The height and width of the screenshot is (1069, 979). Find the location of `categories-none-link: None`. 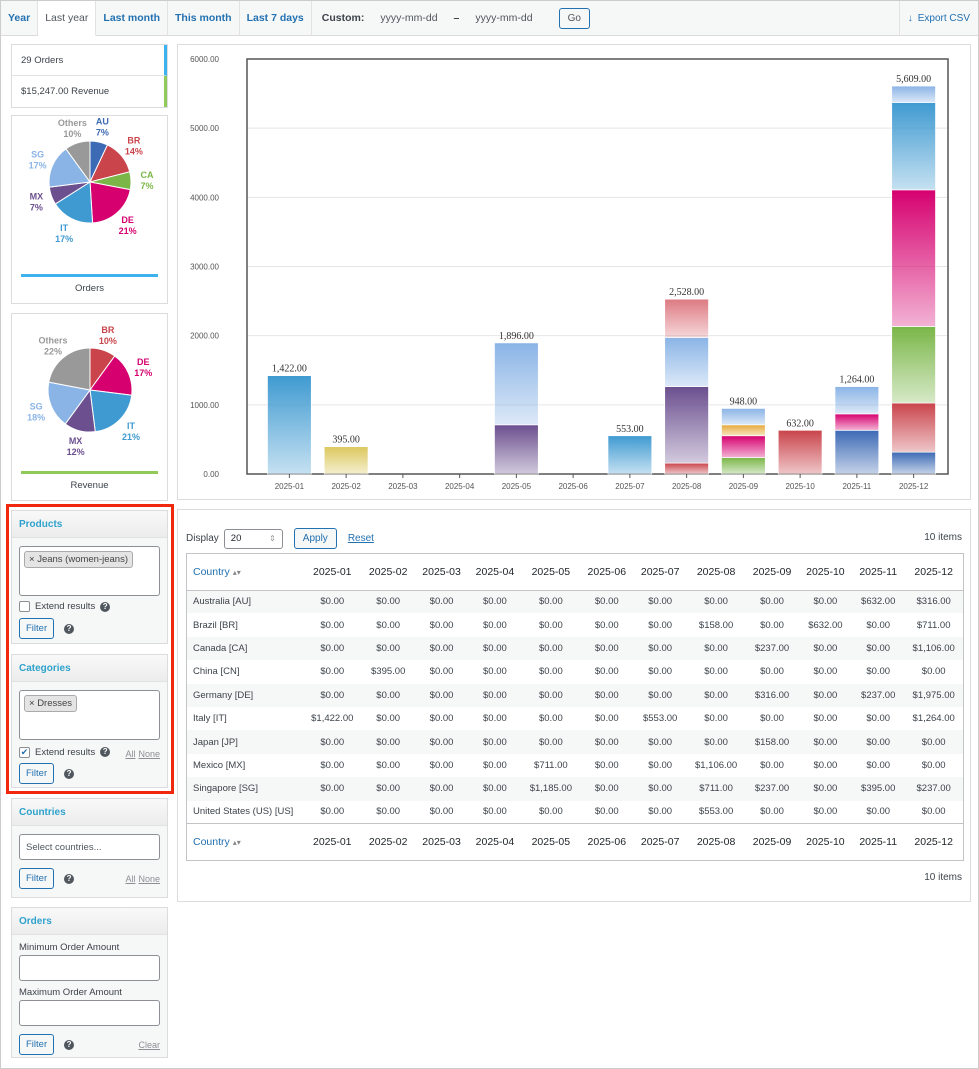

categories-none-link: None is located at coordinates (149, 754).